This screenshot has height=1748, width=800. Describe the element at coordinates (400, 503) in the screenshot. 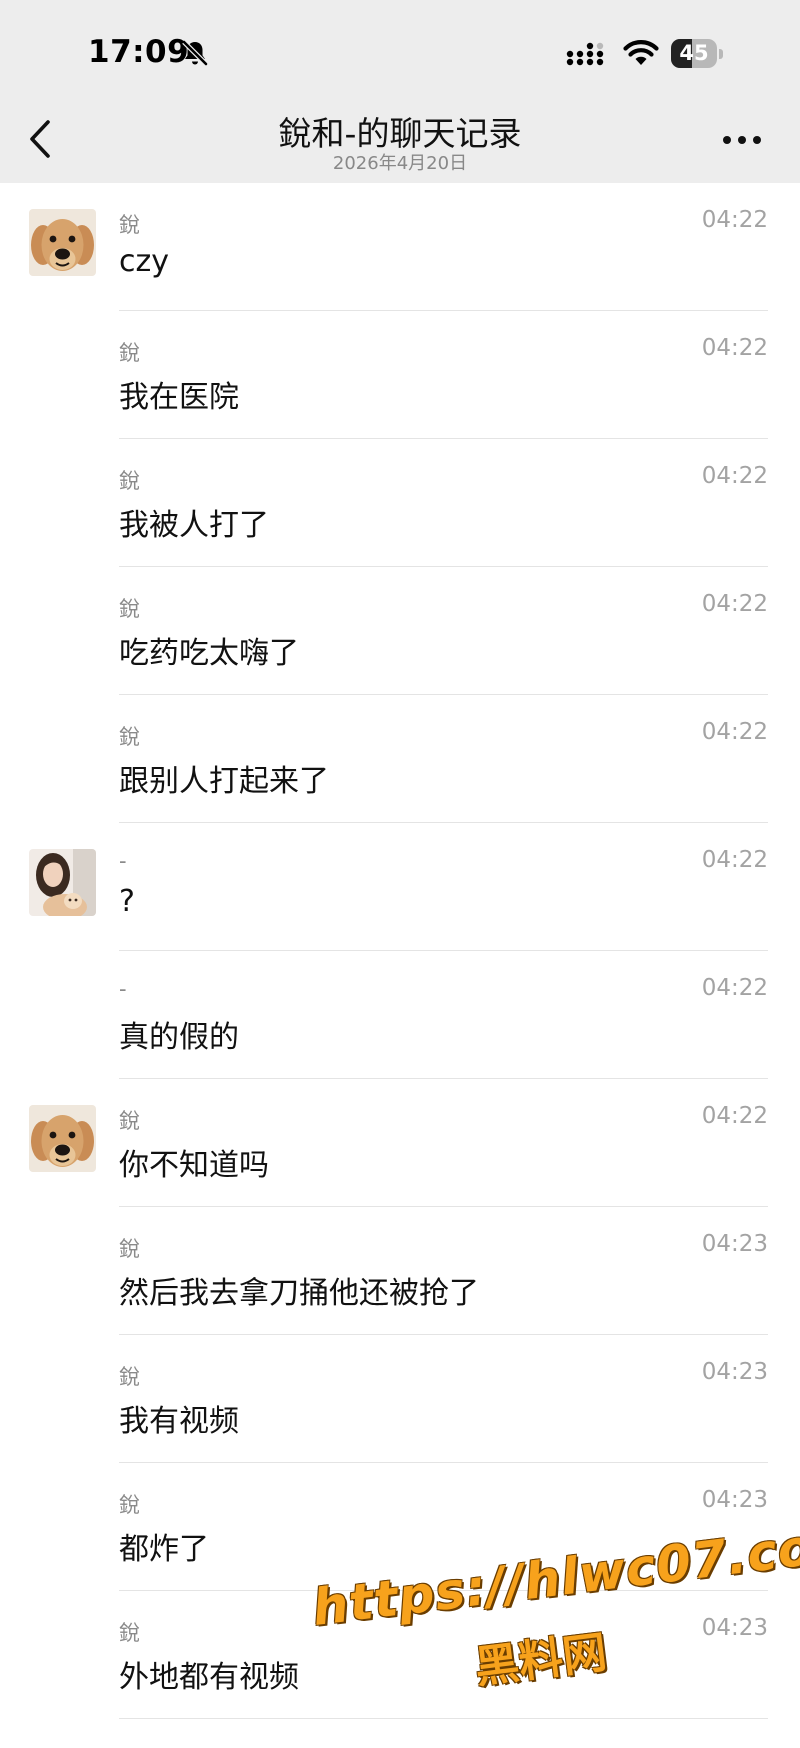

I see `message-row: 銳 04:22 我被人打了` at that location.